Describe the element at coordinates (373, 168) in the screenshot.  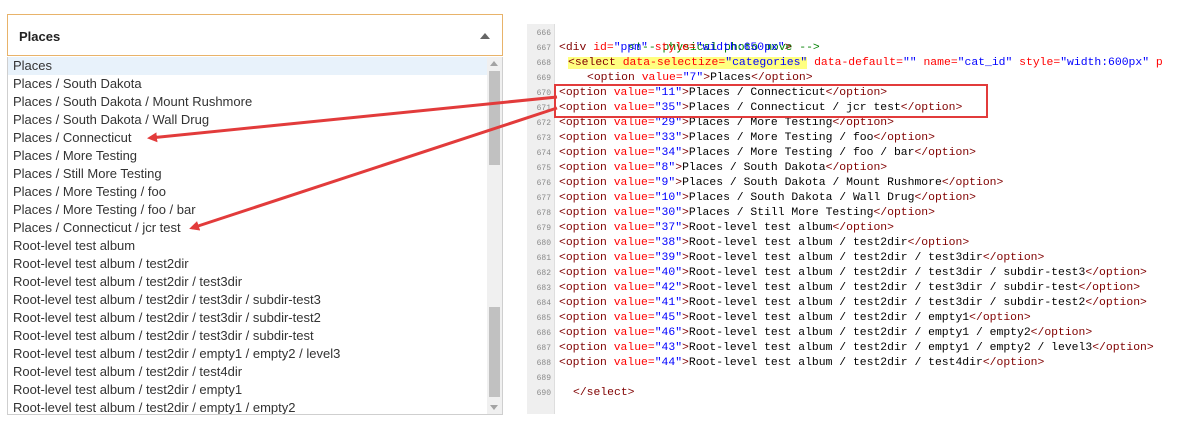
I see `arrow-to-jcr-test` at that location.